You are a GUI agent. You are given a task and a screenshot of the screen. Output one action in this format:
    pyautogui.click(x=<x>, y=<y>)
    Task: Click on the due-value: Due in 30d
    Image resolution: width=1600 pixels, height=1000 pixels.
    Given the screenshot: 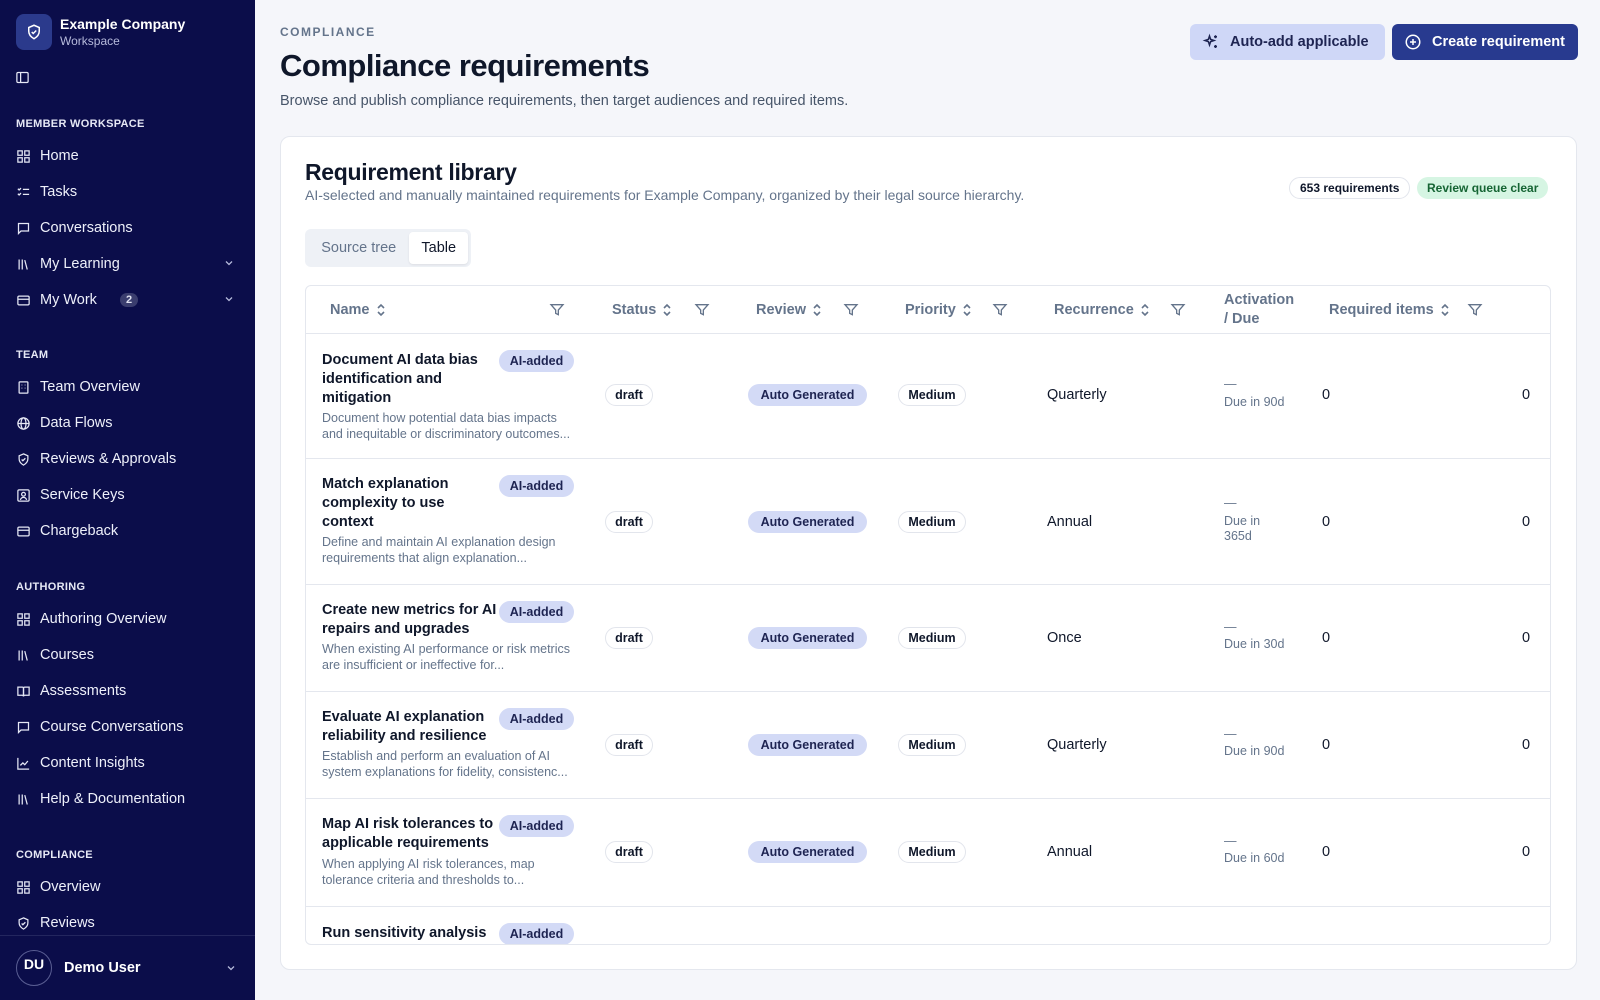 What is the action you would take?
    pyautogui.click(x=1254, y=644)
    